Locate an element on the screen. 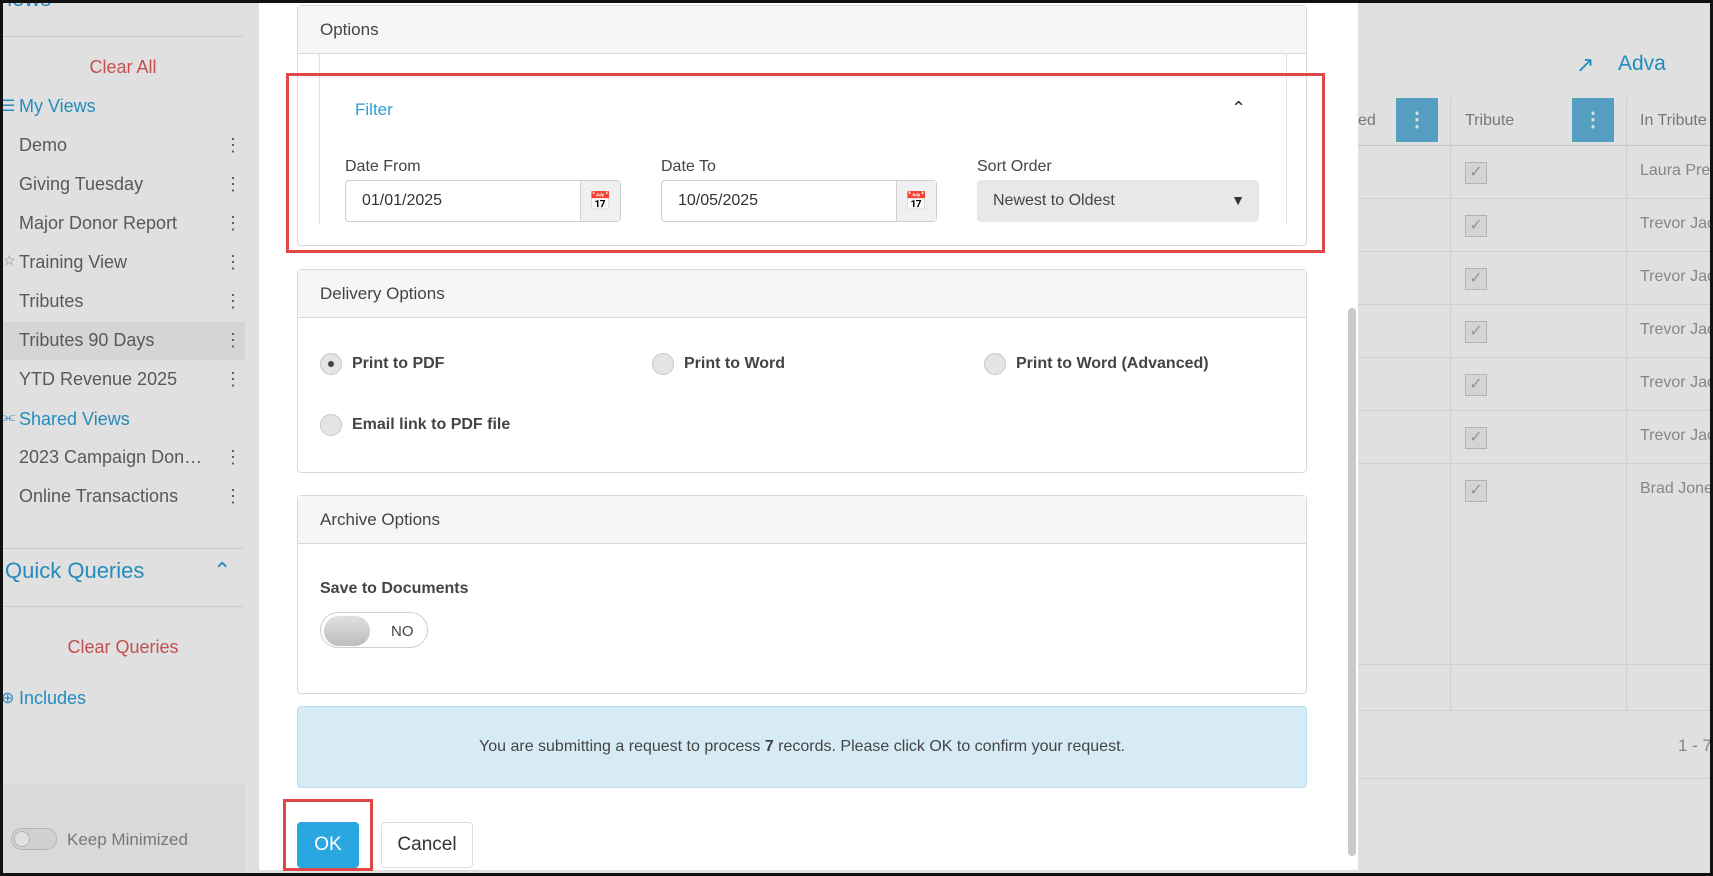 The image size is (1713, 876). chevron-up-icon: ⌃ is located at coordinates (1238, 108).